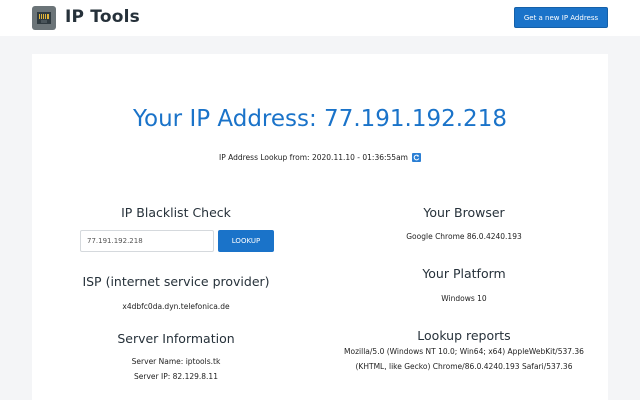 This screenshot has height=400, width=640. I want to click on blacklist-title: IP Blacklist Check, so click(176, 212).